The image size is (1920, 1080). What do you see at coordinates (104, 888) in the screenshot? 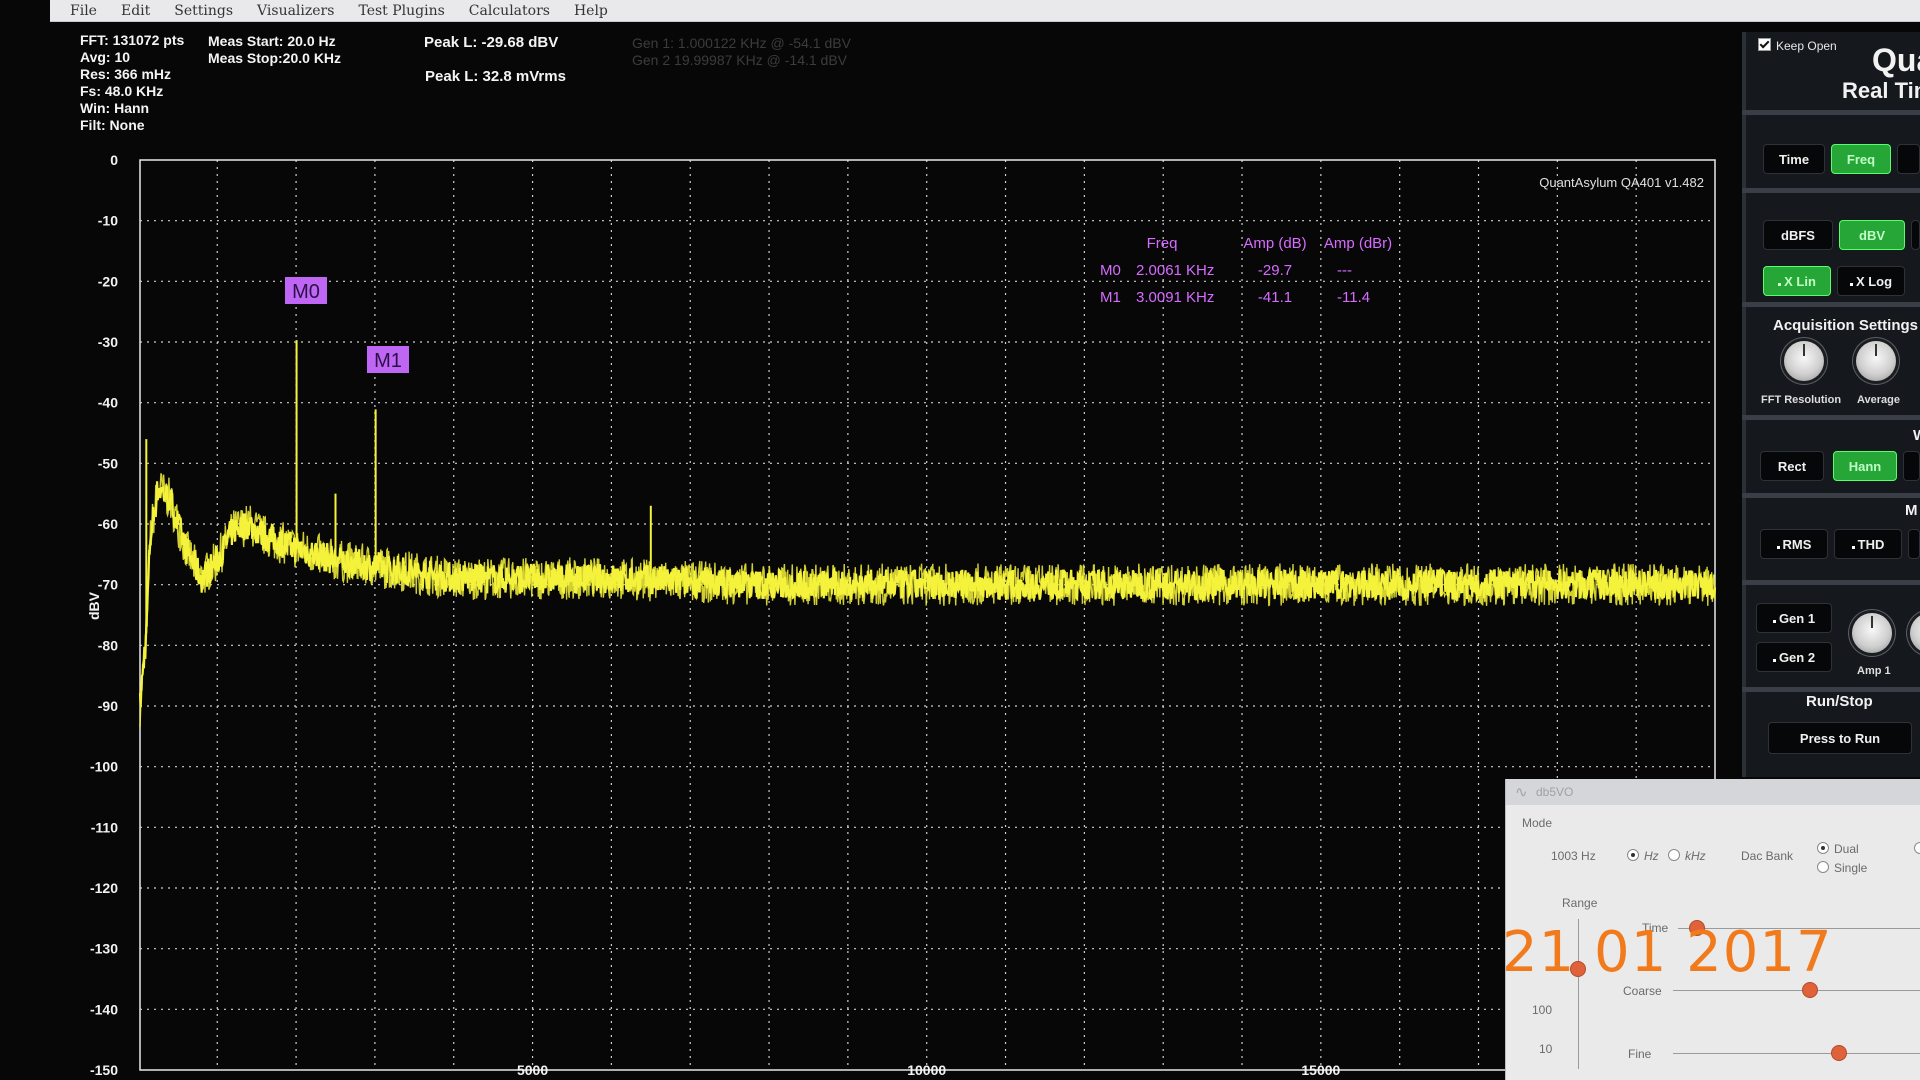
I see `y-tick-label: -120` at bounding box center [104, 888].